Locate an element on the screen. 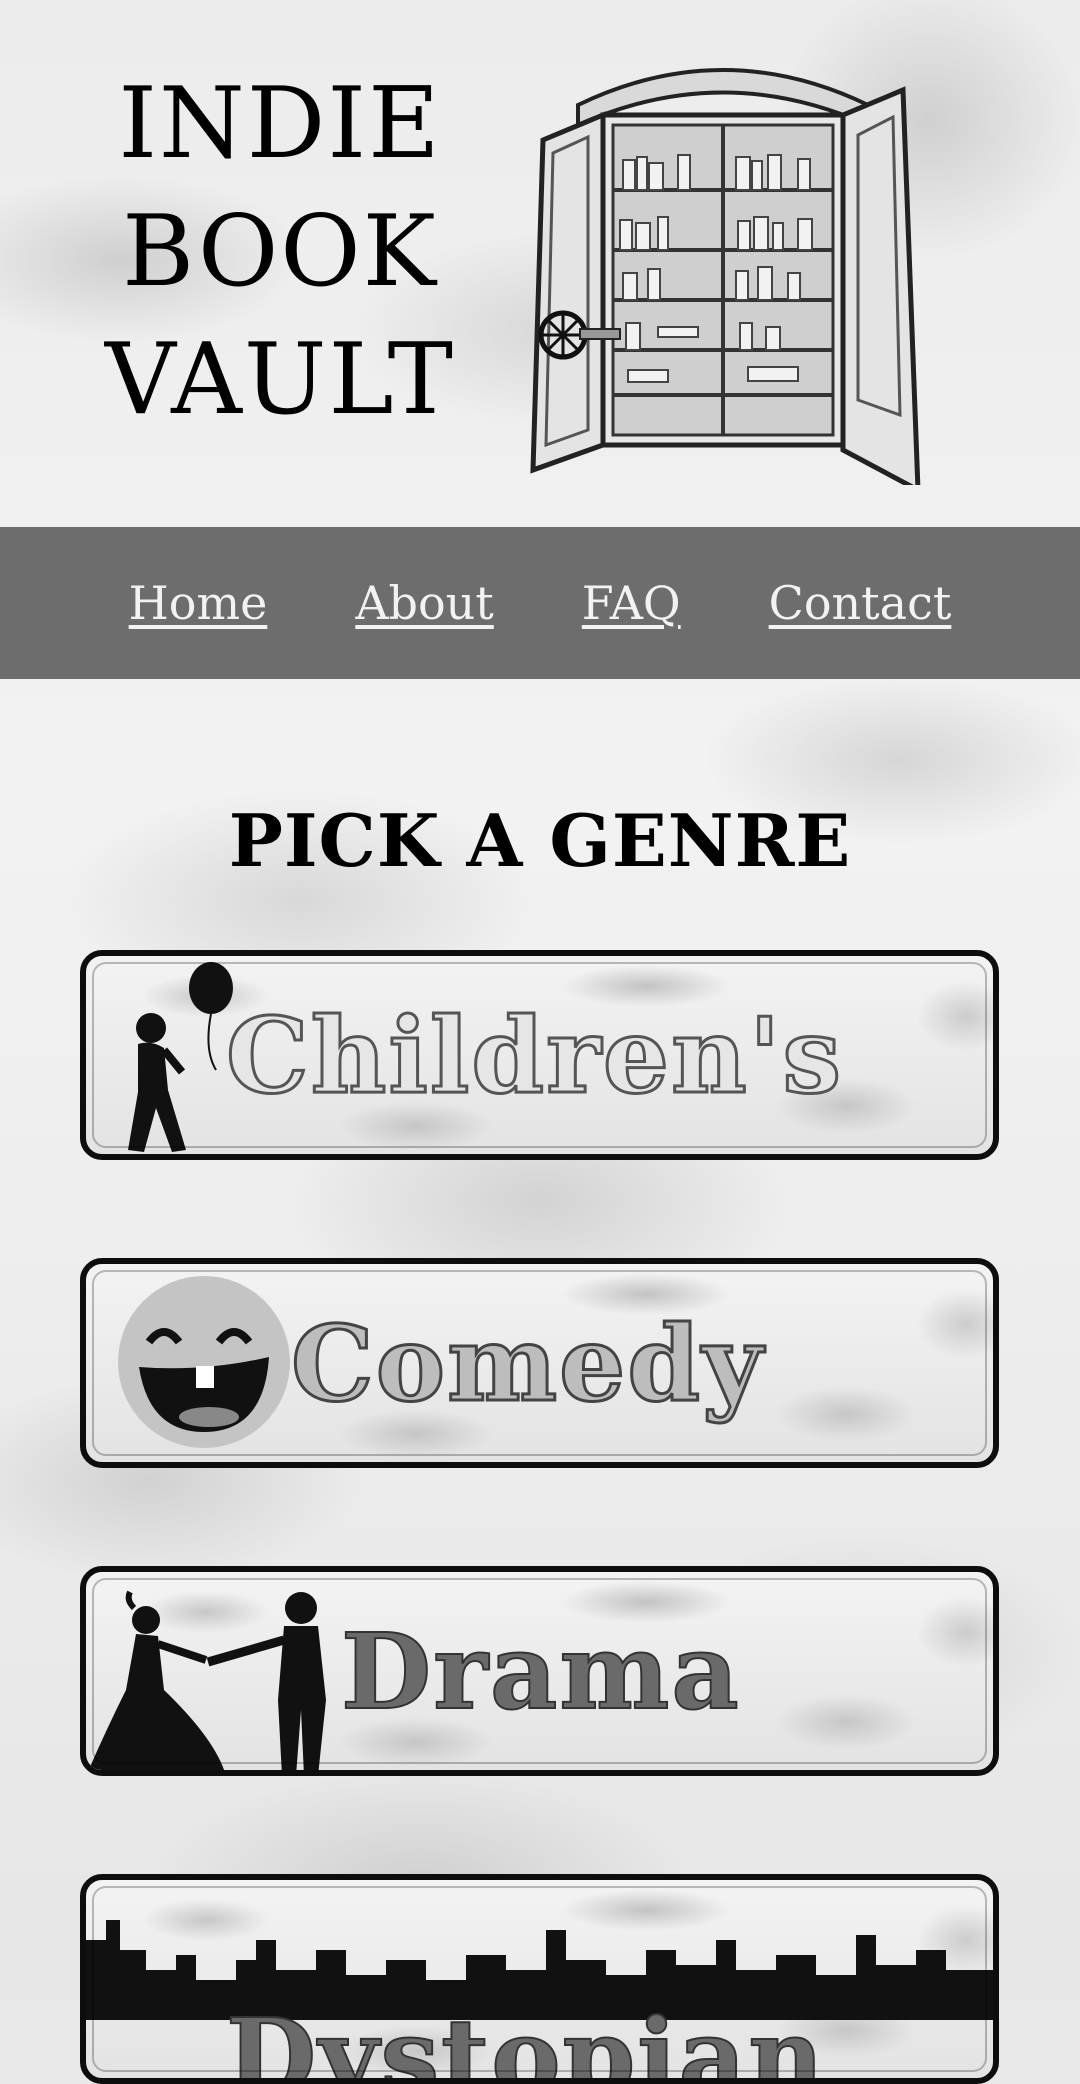 Image resolution: width=1080 pixels, height=2084 pixels. genre-button-comedy: Comedy is located at coordinates (539, 1363).